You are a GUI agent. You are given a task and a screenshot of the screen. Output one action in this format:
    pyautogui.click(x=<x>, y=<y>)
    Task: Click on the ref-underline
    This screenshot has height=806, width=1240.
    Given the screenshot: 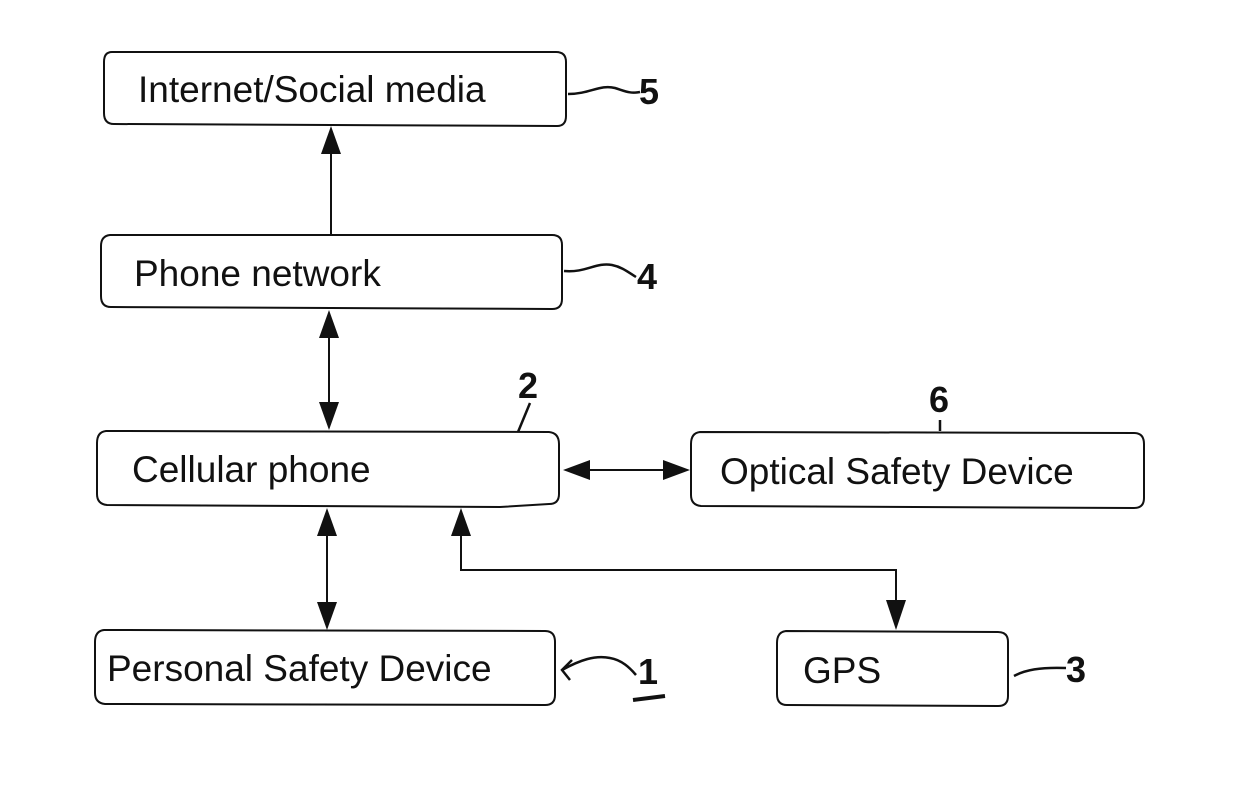 What is the action you would take?
    pyautogui.click(x=649, y=698)
    